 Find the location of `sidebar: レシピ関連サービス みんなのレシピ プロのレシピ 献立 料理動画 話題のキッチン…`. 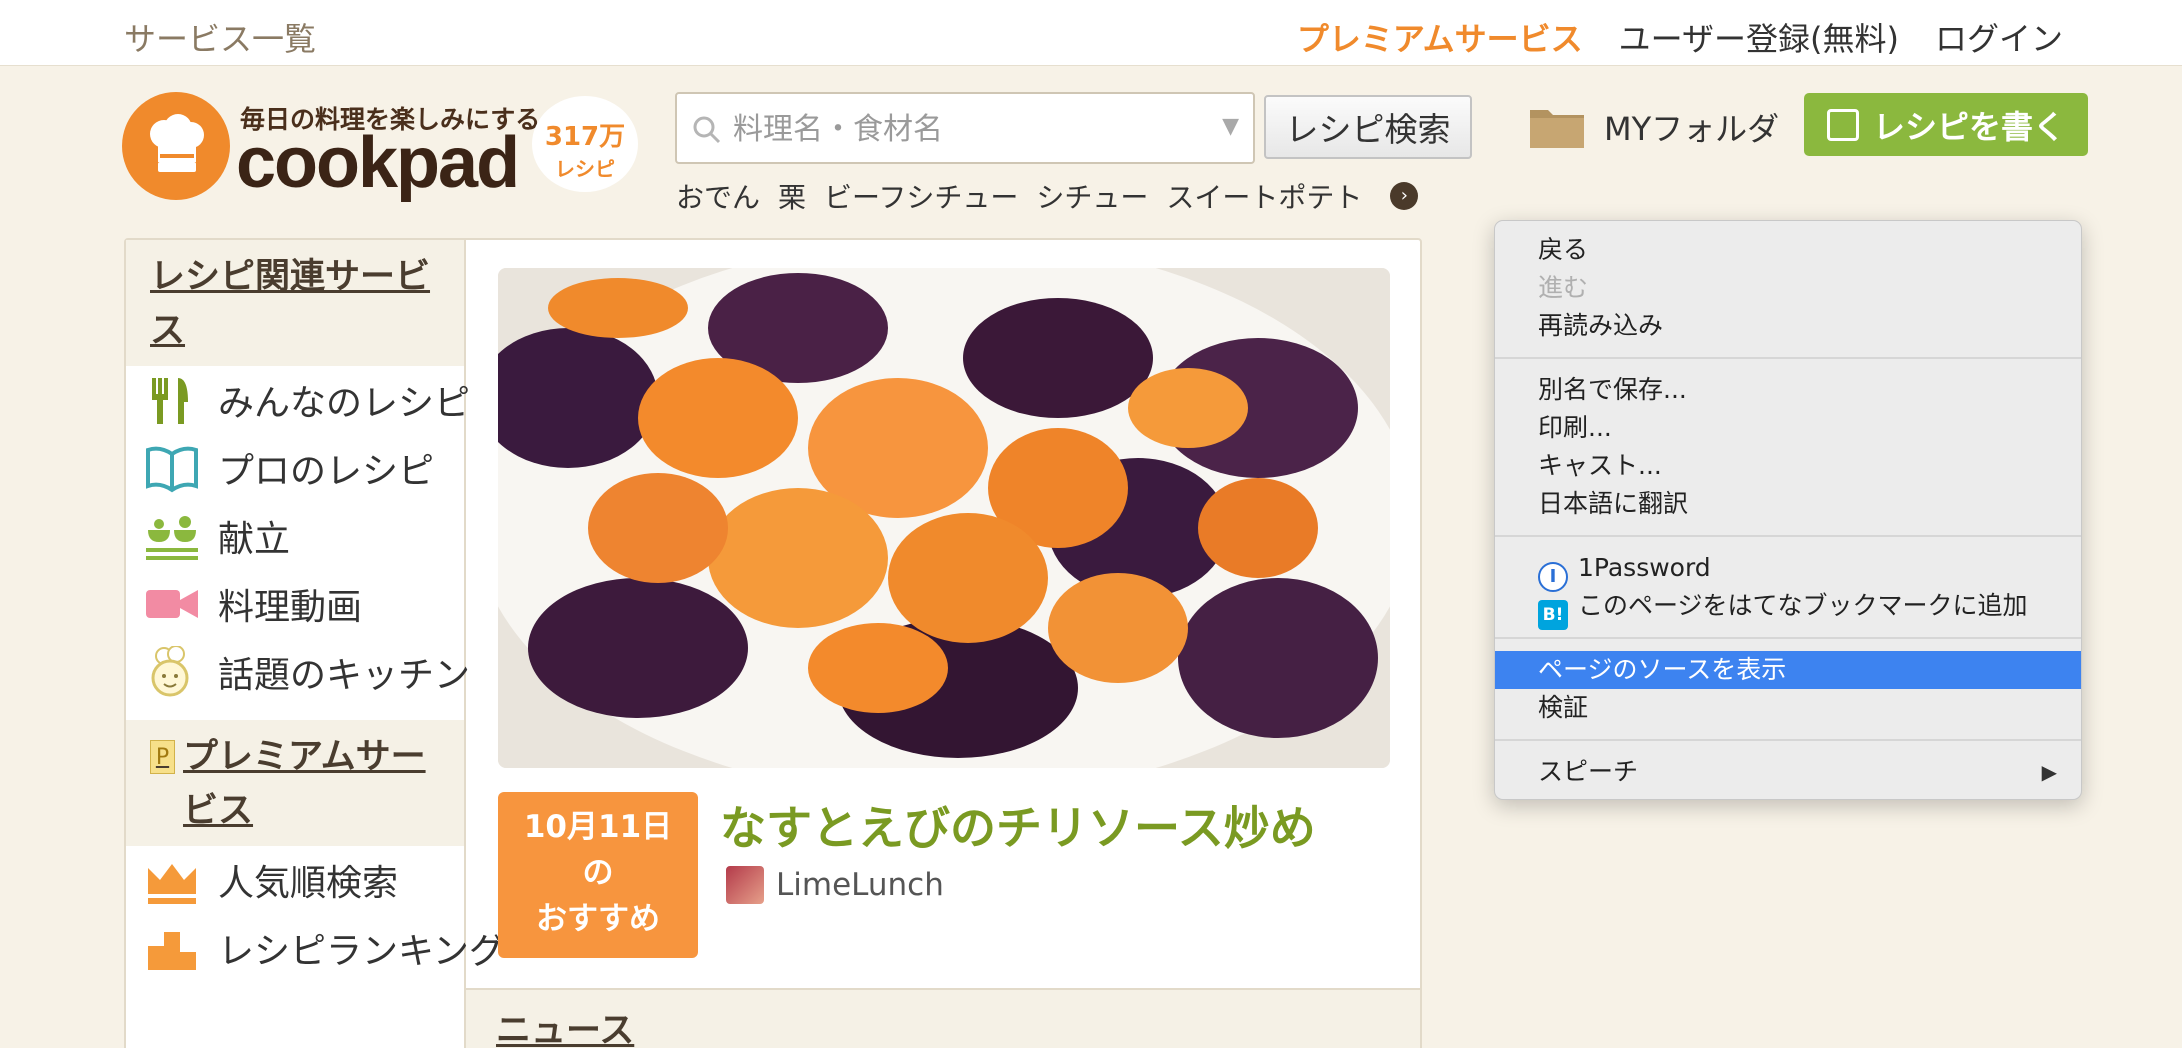

sidebar: レシピ関連サービス みんなのレシピ プロのレシピ 献立 料理動画 話題のキッチン… is located at coordinates (315, 644).